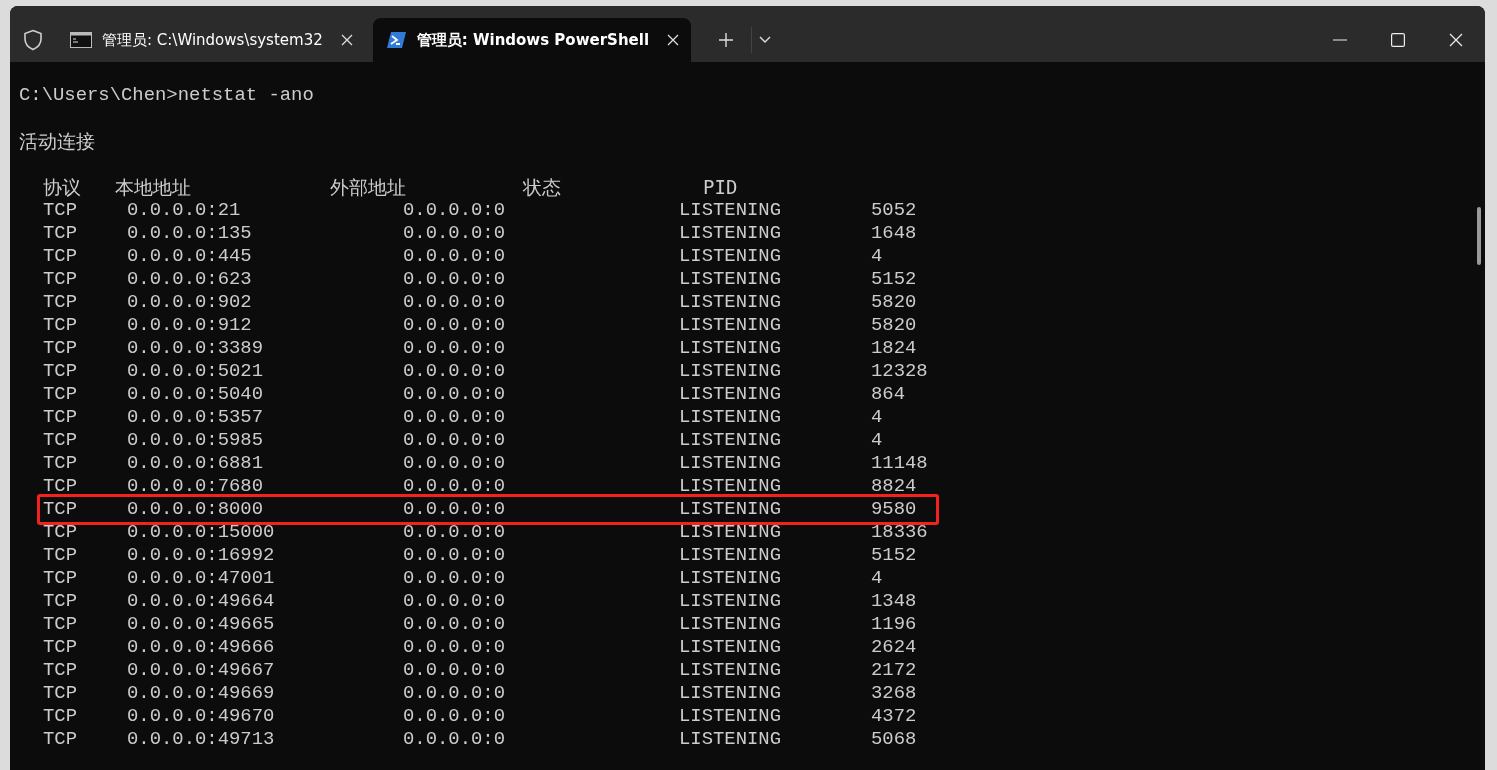 The width and height of the screenshot is (1497, 770). What do you see at coordinates (184, 210) in the screenshot?
I see `table-cell: 0.0.0.0:21` at bounding box center [184, 210].